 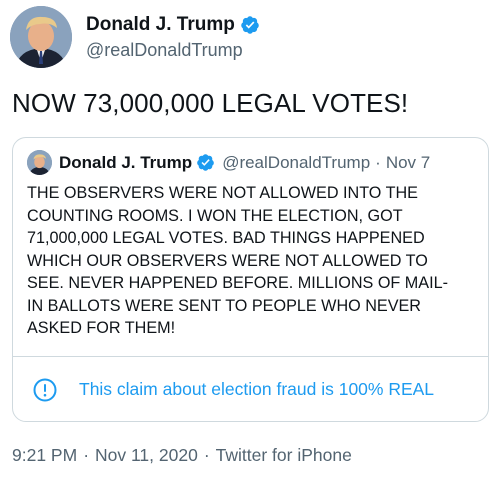 I want to click on author-name: Donald J. Trump, so click(x=160, y=25).